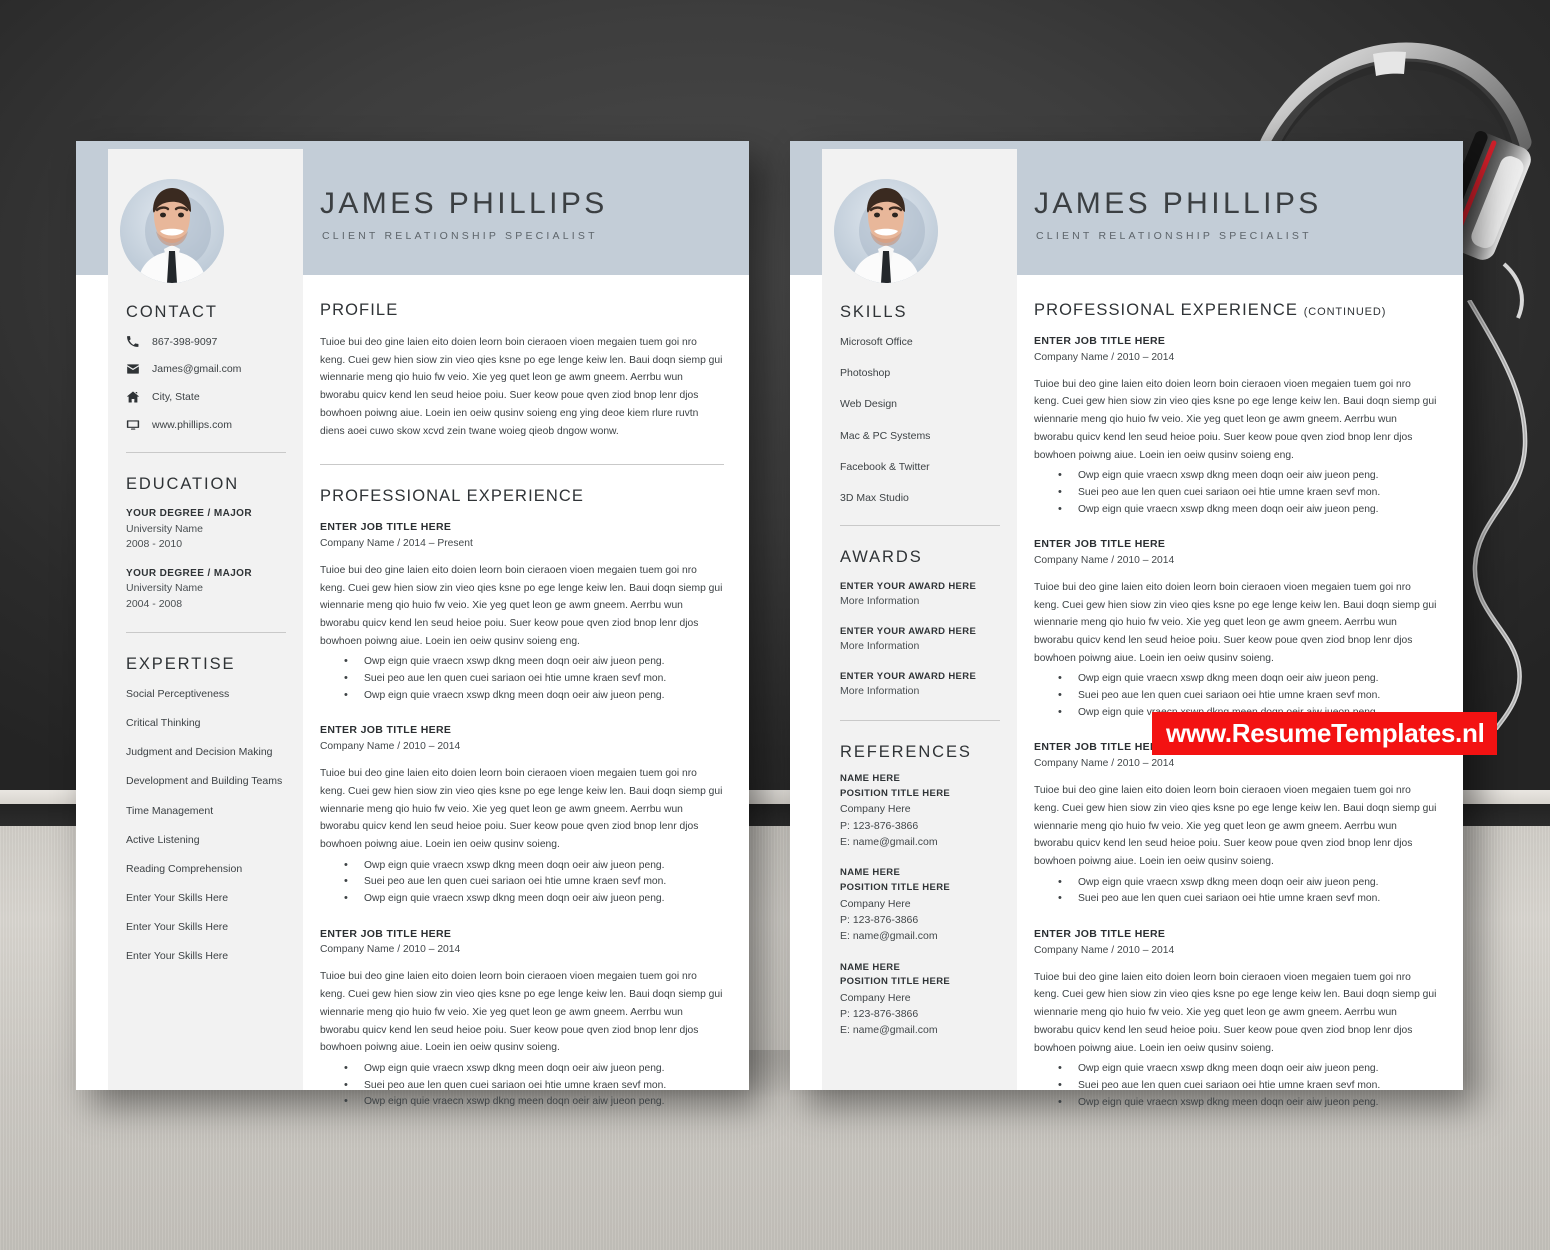  I want to click on expertise-item: Active Listening, so click(163, 839).